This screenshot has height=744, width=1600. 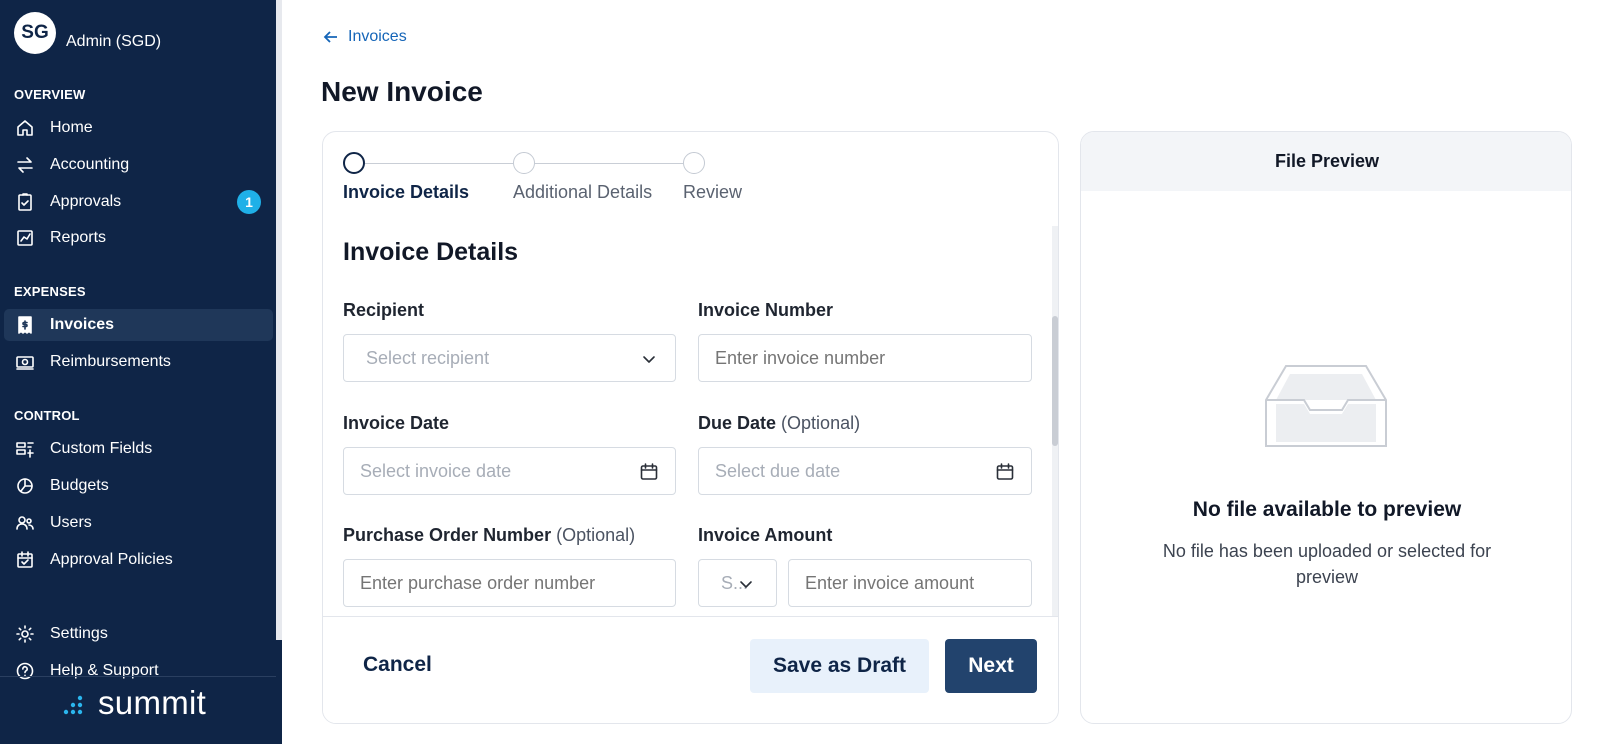 What do you see at coordinates (25, 486) in the screenshot?
I see `pie-chart-icon` at bounding box center [25, 486].